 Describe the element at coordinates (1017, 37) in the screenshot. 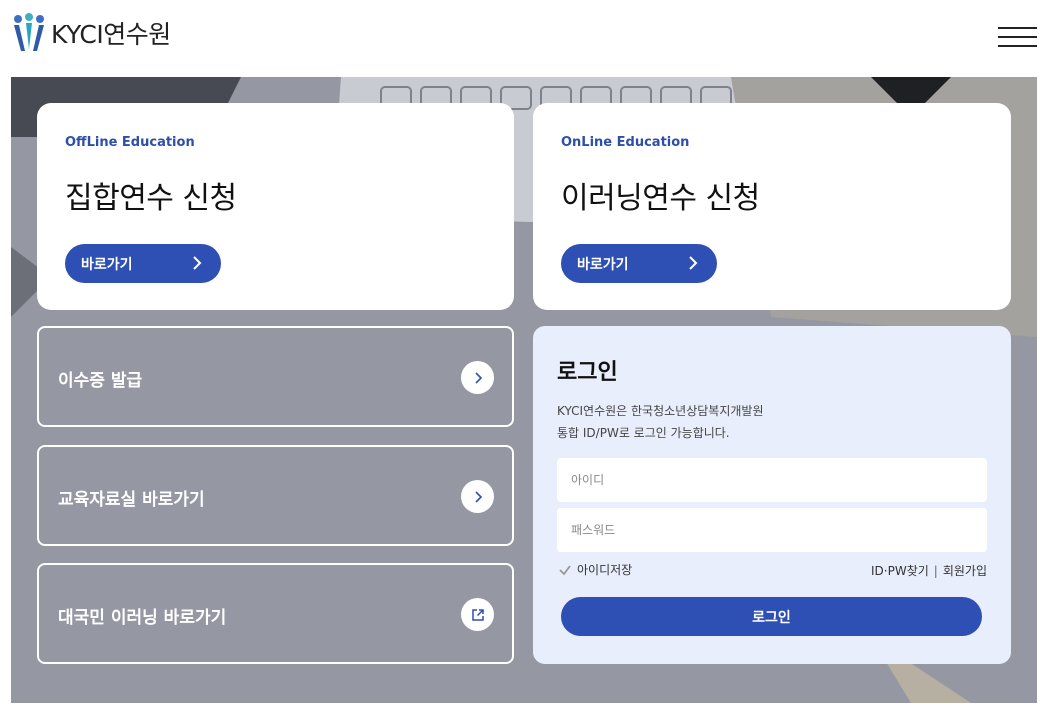

I see `hamburger-menu-icon` at that location.